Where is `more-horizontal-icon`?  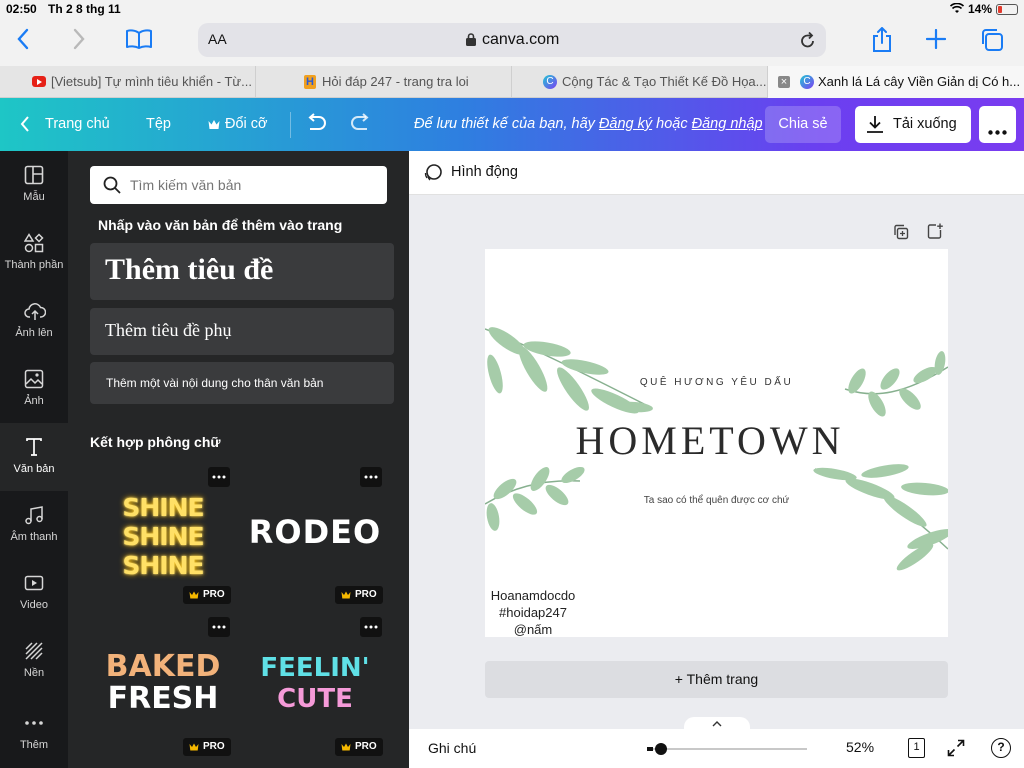
more-horizontal-icon is located at coordinates (371, 477).